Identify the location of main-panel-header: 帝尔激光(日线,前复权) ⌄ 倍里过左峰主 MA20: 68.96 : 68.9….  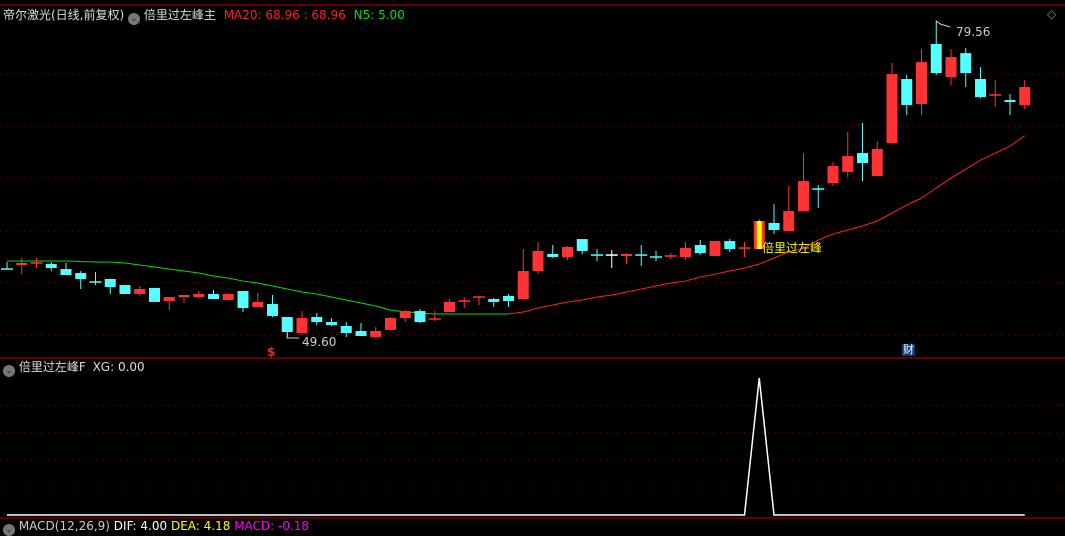
(204, 16).